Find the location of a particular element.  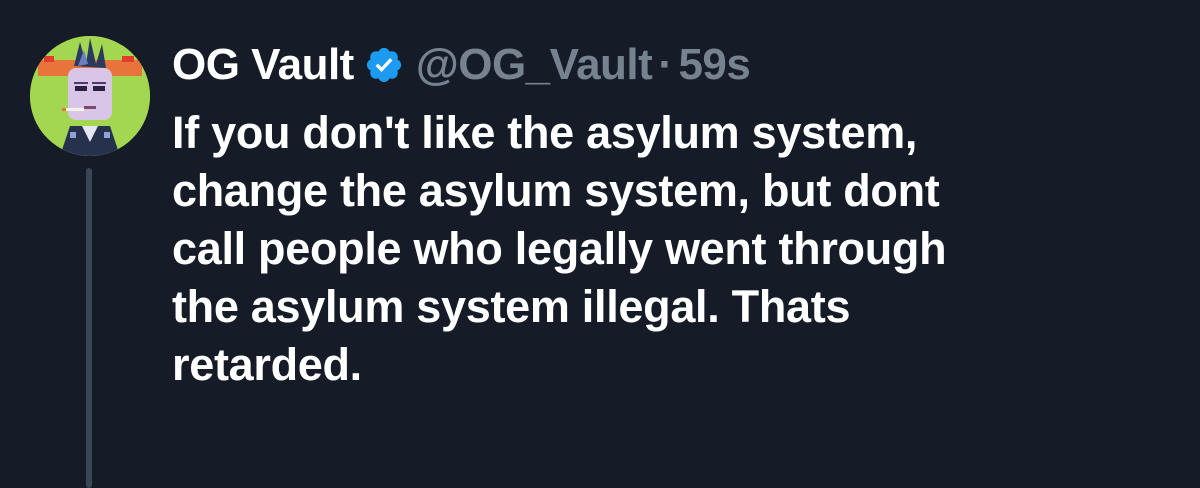

pixel-art-character-avatar-icon is located at coordinates (90, 96).